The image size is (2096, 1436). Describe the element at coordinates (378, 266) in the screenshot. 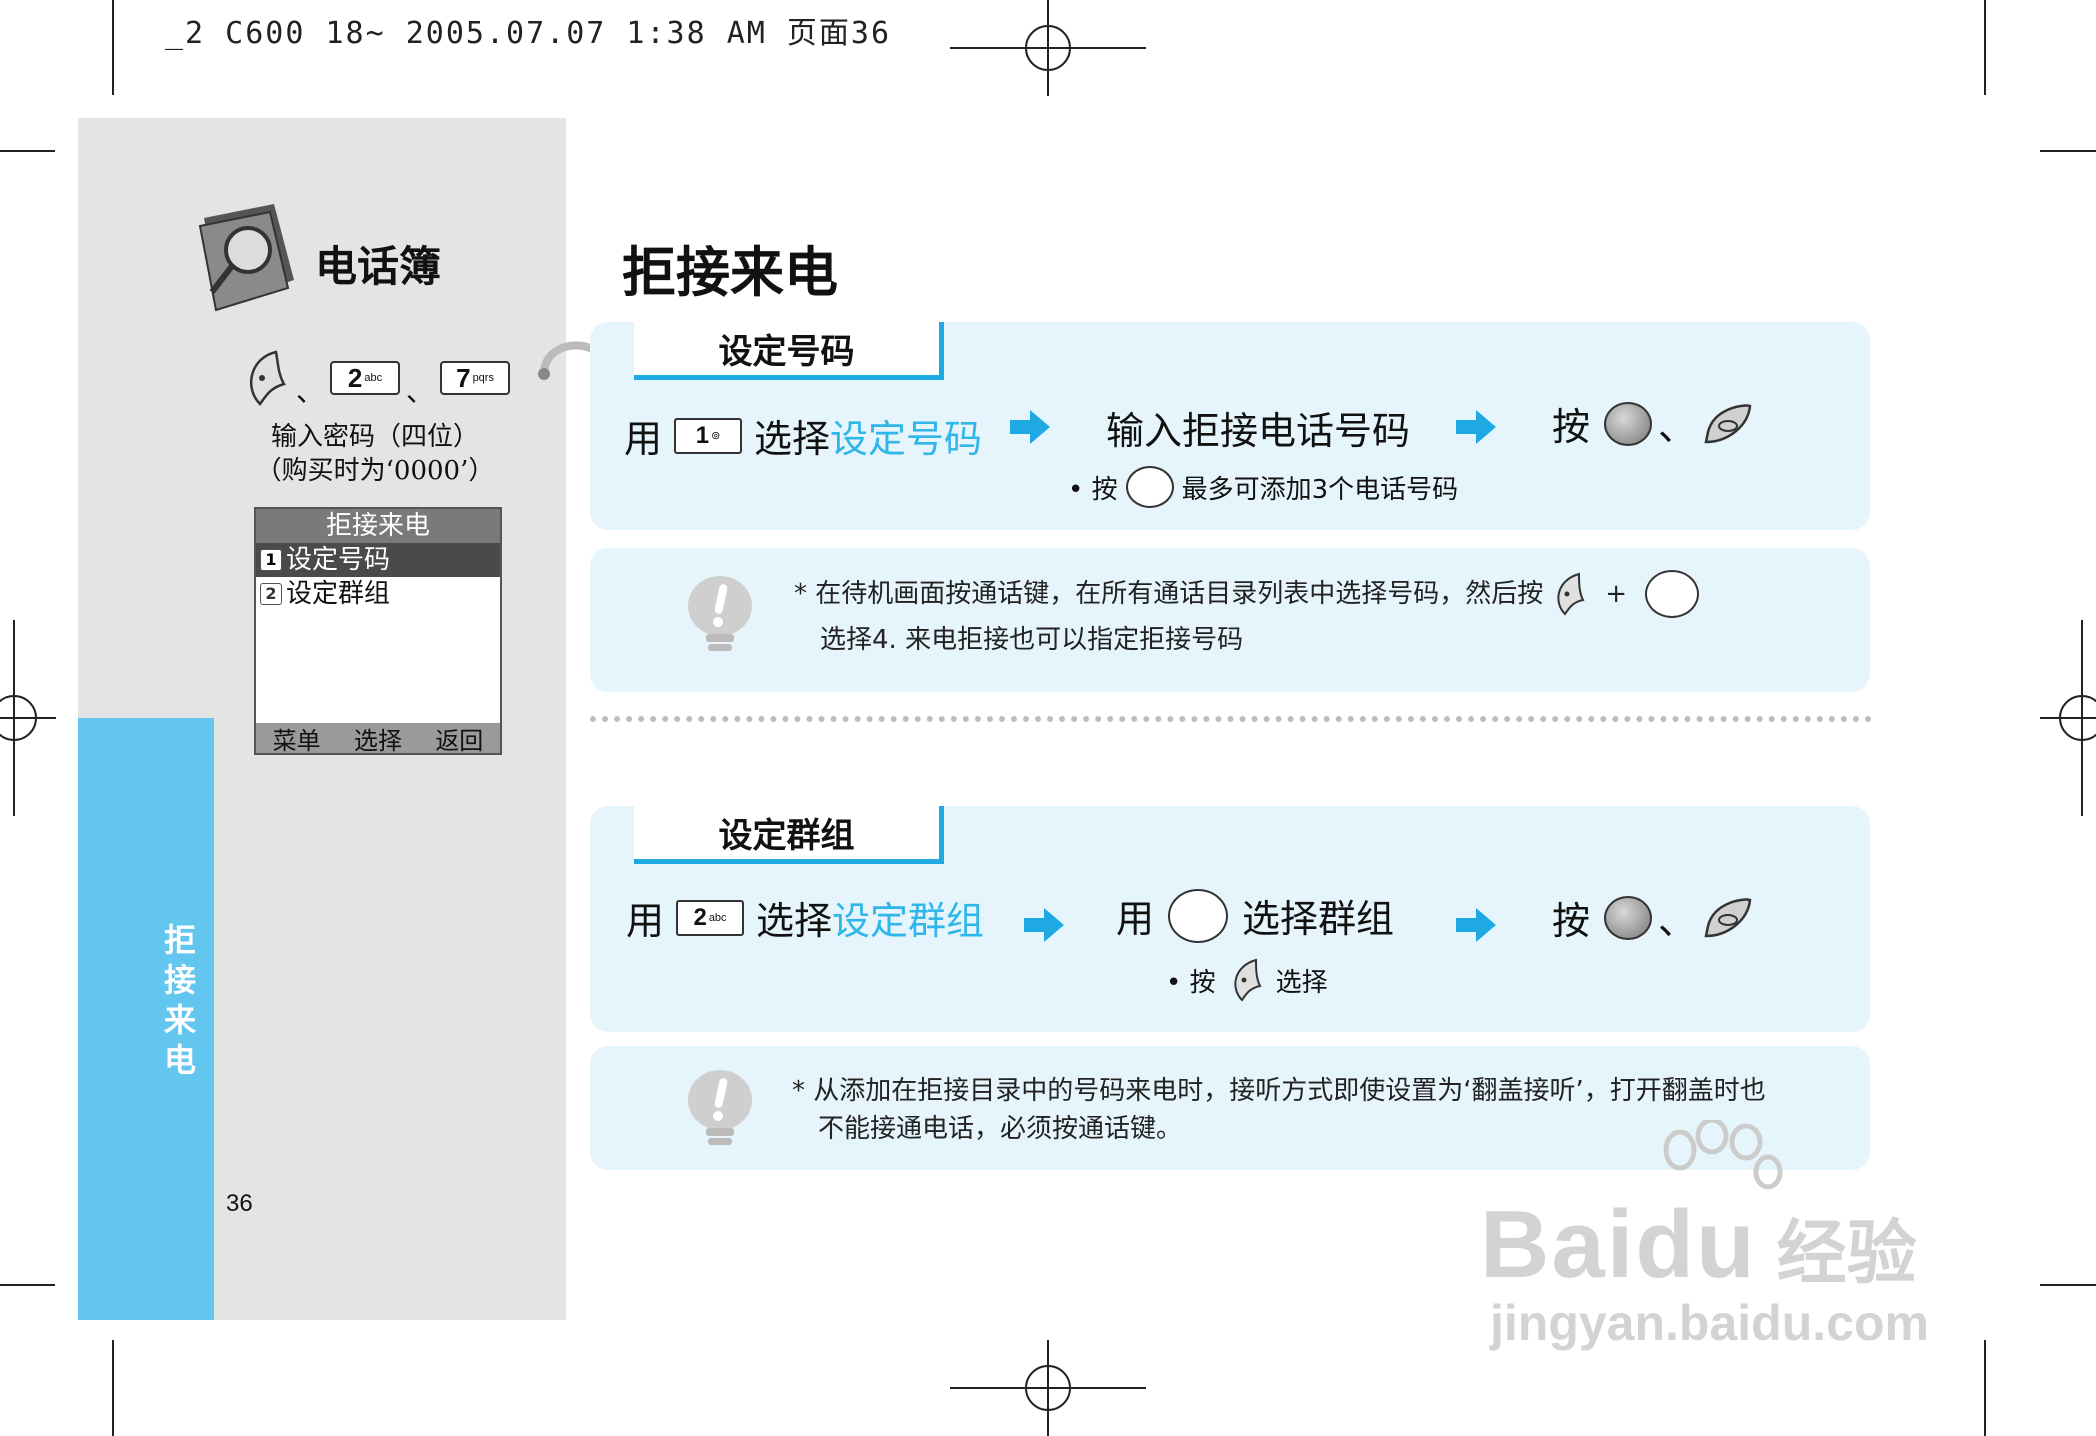

I see `sidebar-title: 电话簿` at that location.